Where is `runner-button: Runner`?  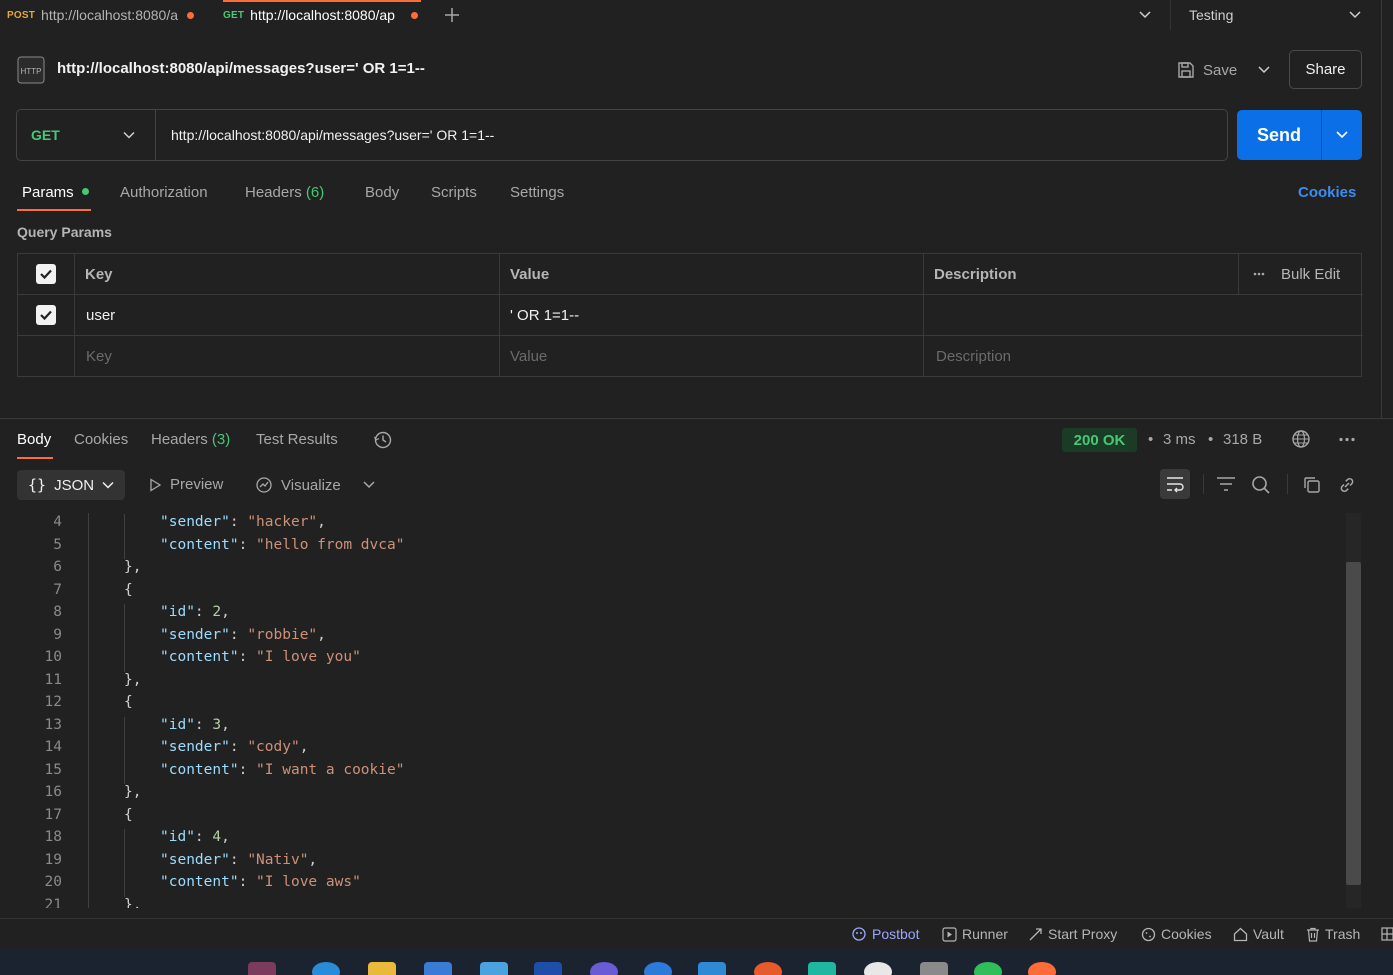 runner-button: Runner is located at coordinates (975, 934).